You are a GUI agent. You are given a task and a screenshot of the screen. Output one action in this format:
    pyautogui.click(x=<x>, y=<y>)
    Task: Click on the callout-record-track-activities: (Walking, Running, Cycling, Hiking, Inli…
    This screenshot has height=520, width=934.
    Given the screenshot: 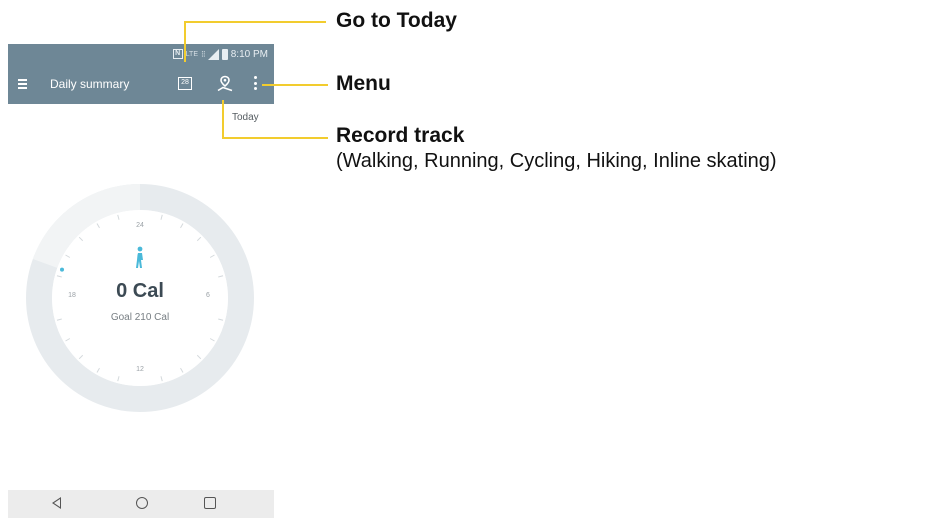 What is the action you would take?
    pyautogui.click(x=556, y=161)
    